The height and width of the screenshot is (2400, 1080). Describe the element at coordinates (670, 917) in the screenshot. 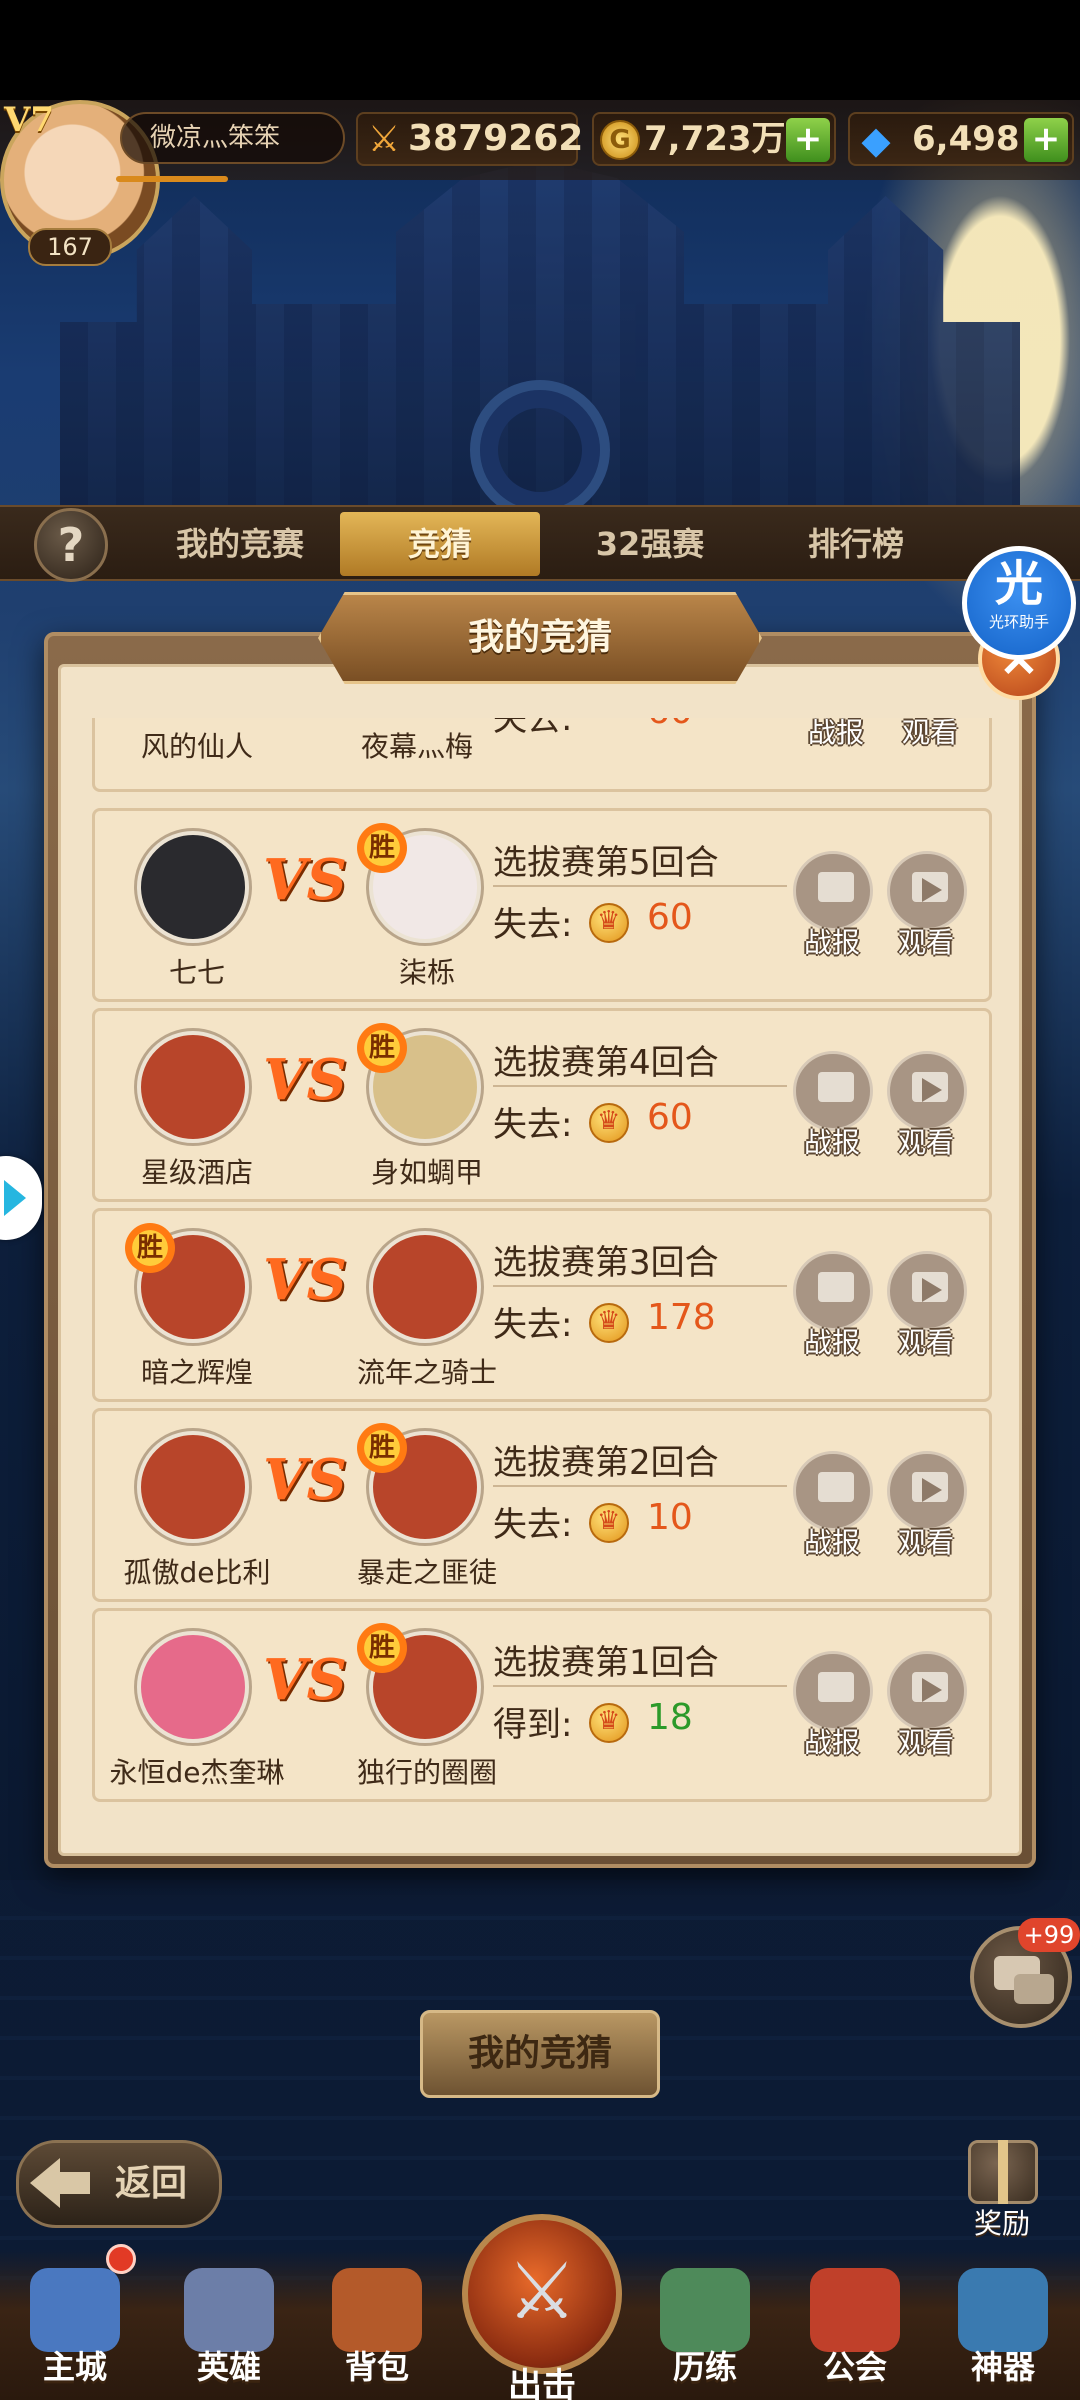

I see `bet-amount: 60` at that location.